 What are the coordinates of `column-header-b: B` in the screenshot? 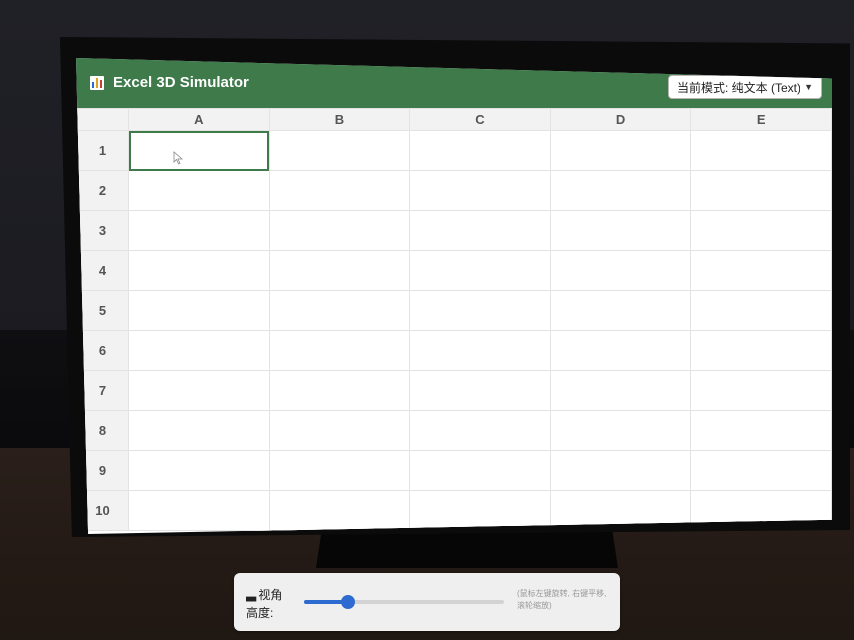 It's located at (339, 119).